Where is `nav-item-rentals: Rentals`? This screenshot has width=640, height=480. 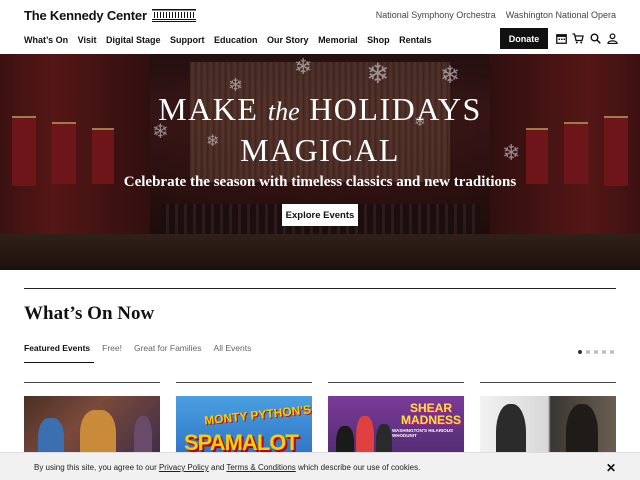
nav-item-rentals: Rentals is located at coordinates (415, 40).